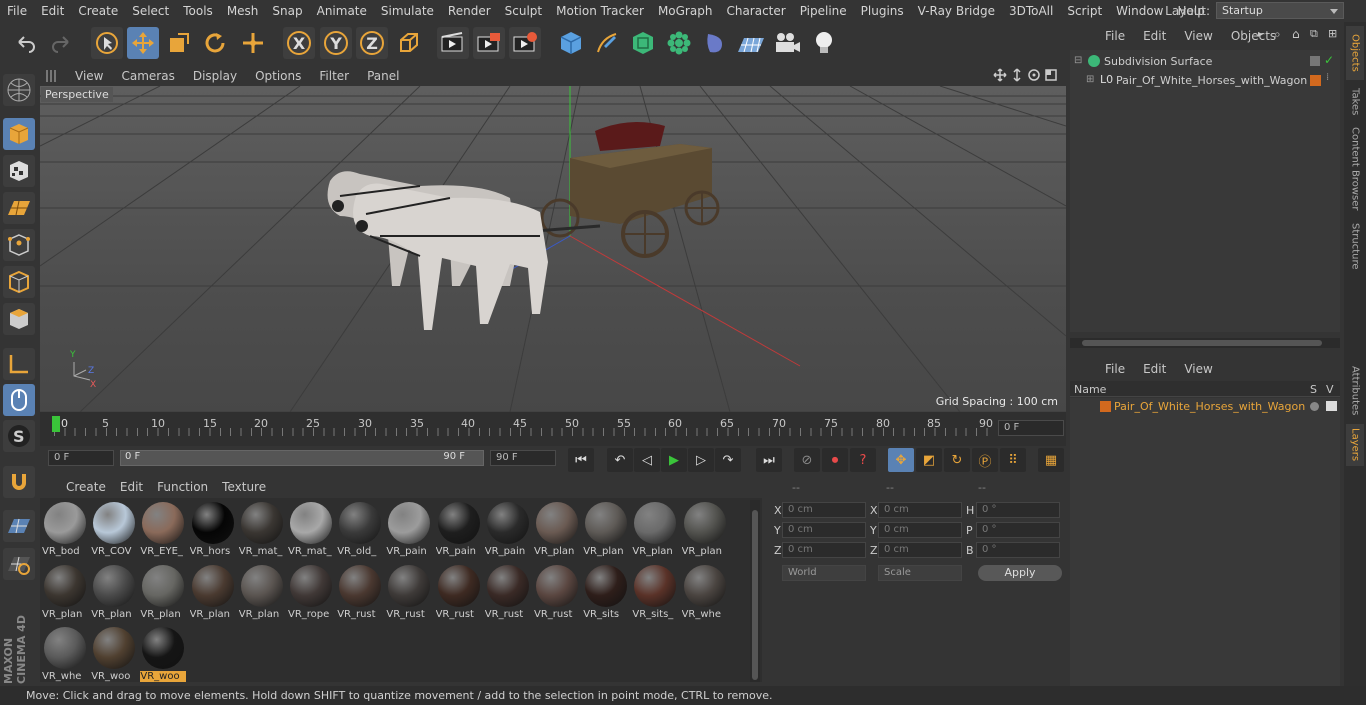  I want to click on end-frame-field: 90 F, so click(523, 458).